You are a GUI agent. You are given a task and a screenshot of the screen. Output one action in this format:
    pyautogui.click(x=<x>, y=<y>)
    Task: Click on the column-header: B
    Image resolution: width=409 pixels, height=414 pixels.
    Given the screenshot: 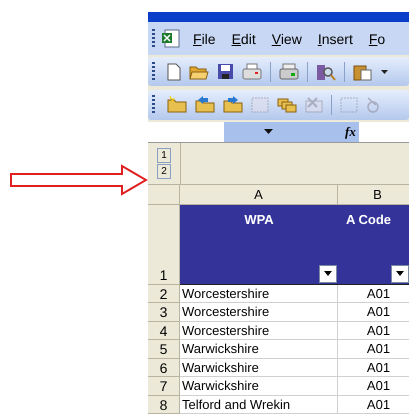 What is the action you would take?
    pyautogui.click(x=373, y=194)
    